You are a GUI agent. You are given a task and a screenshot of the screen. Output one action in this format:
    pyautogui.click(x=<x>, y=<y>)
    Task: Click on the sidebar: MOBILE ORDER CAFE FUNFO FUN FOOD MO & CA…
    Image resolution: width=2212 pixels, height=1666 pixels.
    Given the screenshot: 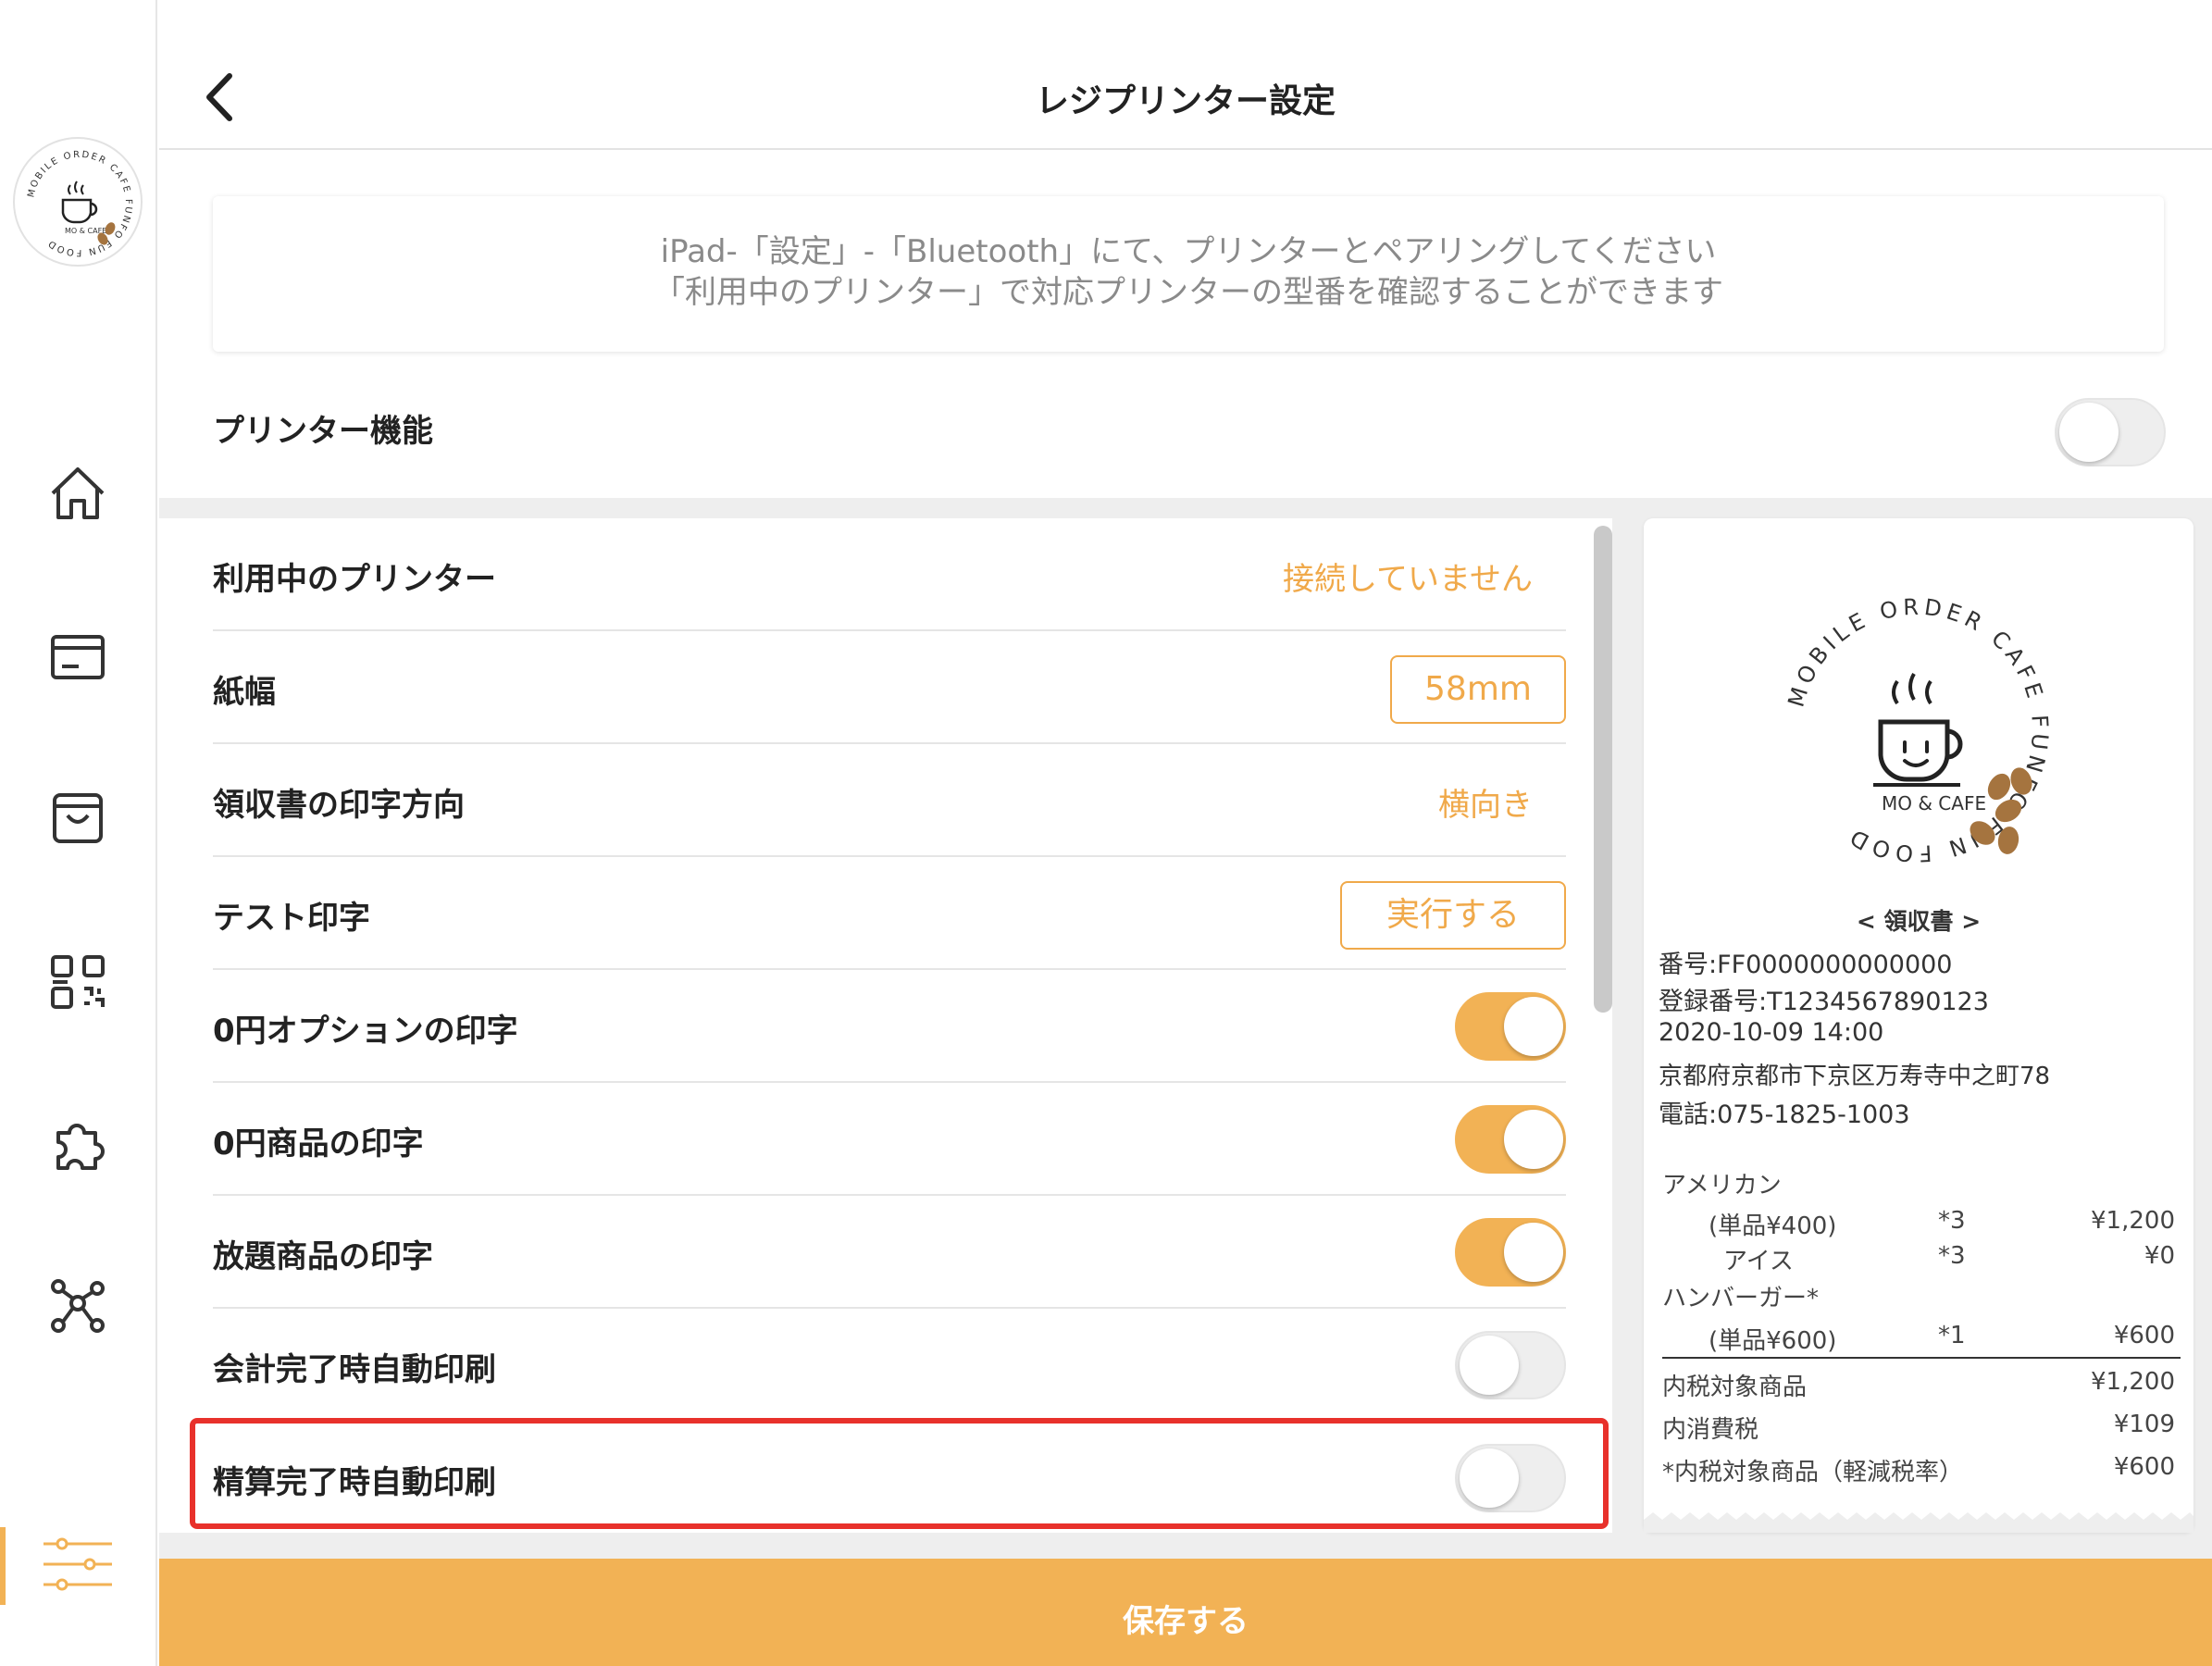 What is the action you would take?
    pyautogui.click(x=78, y=833)
    